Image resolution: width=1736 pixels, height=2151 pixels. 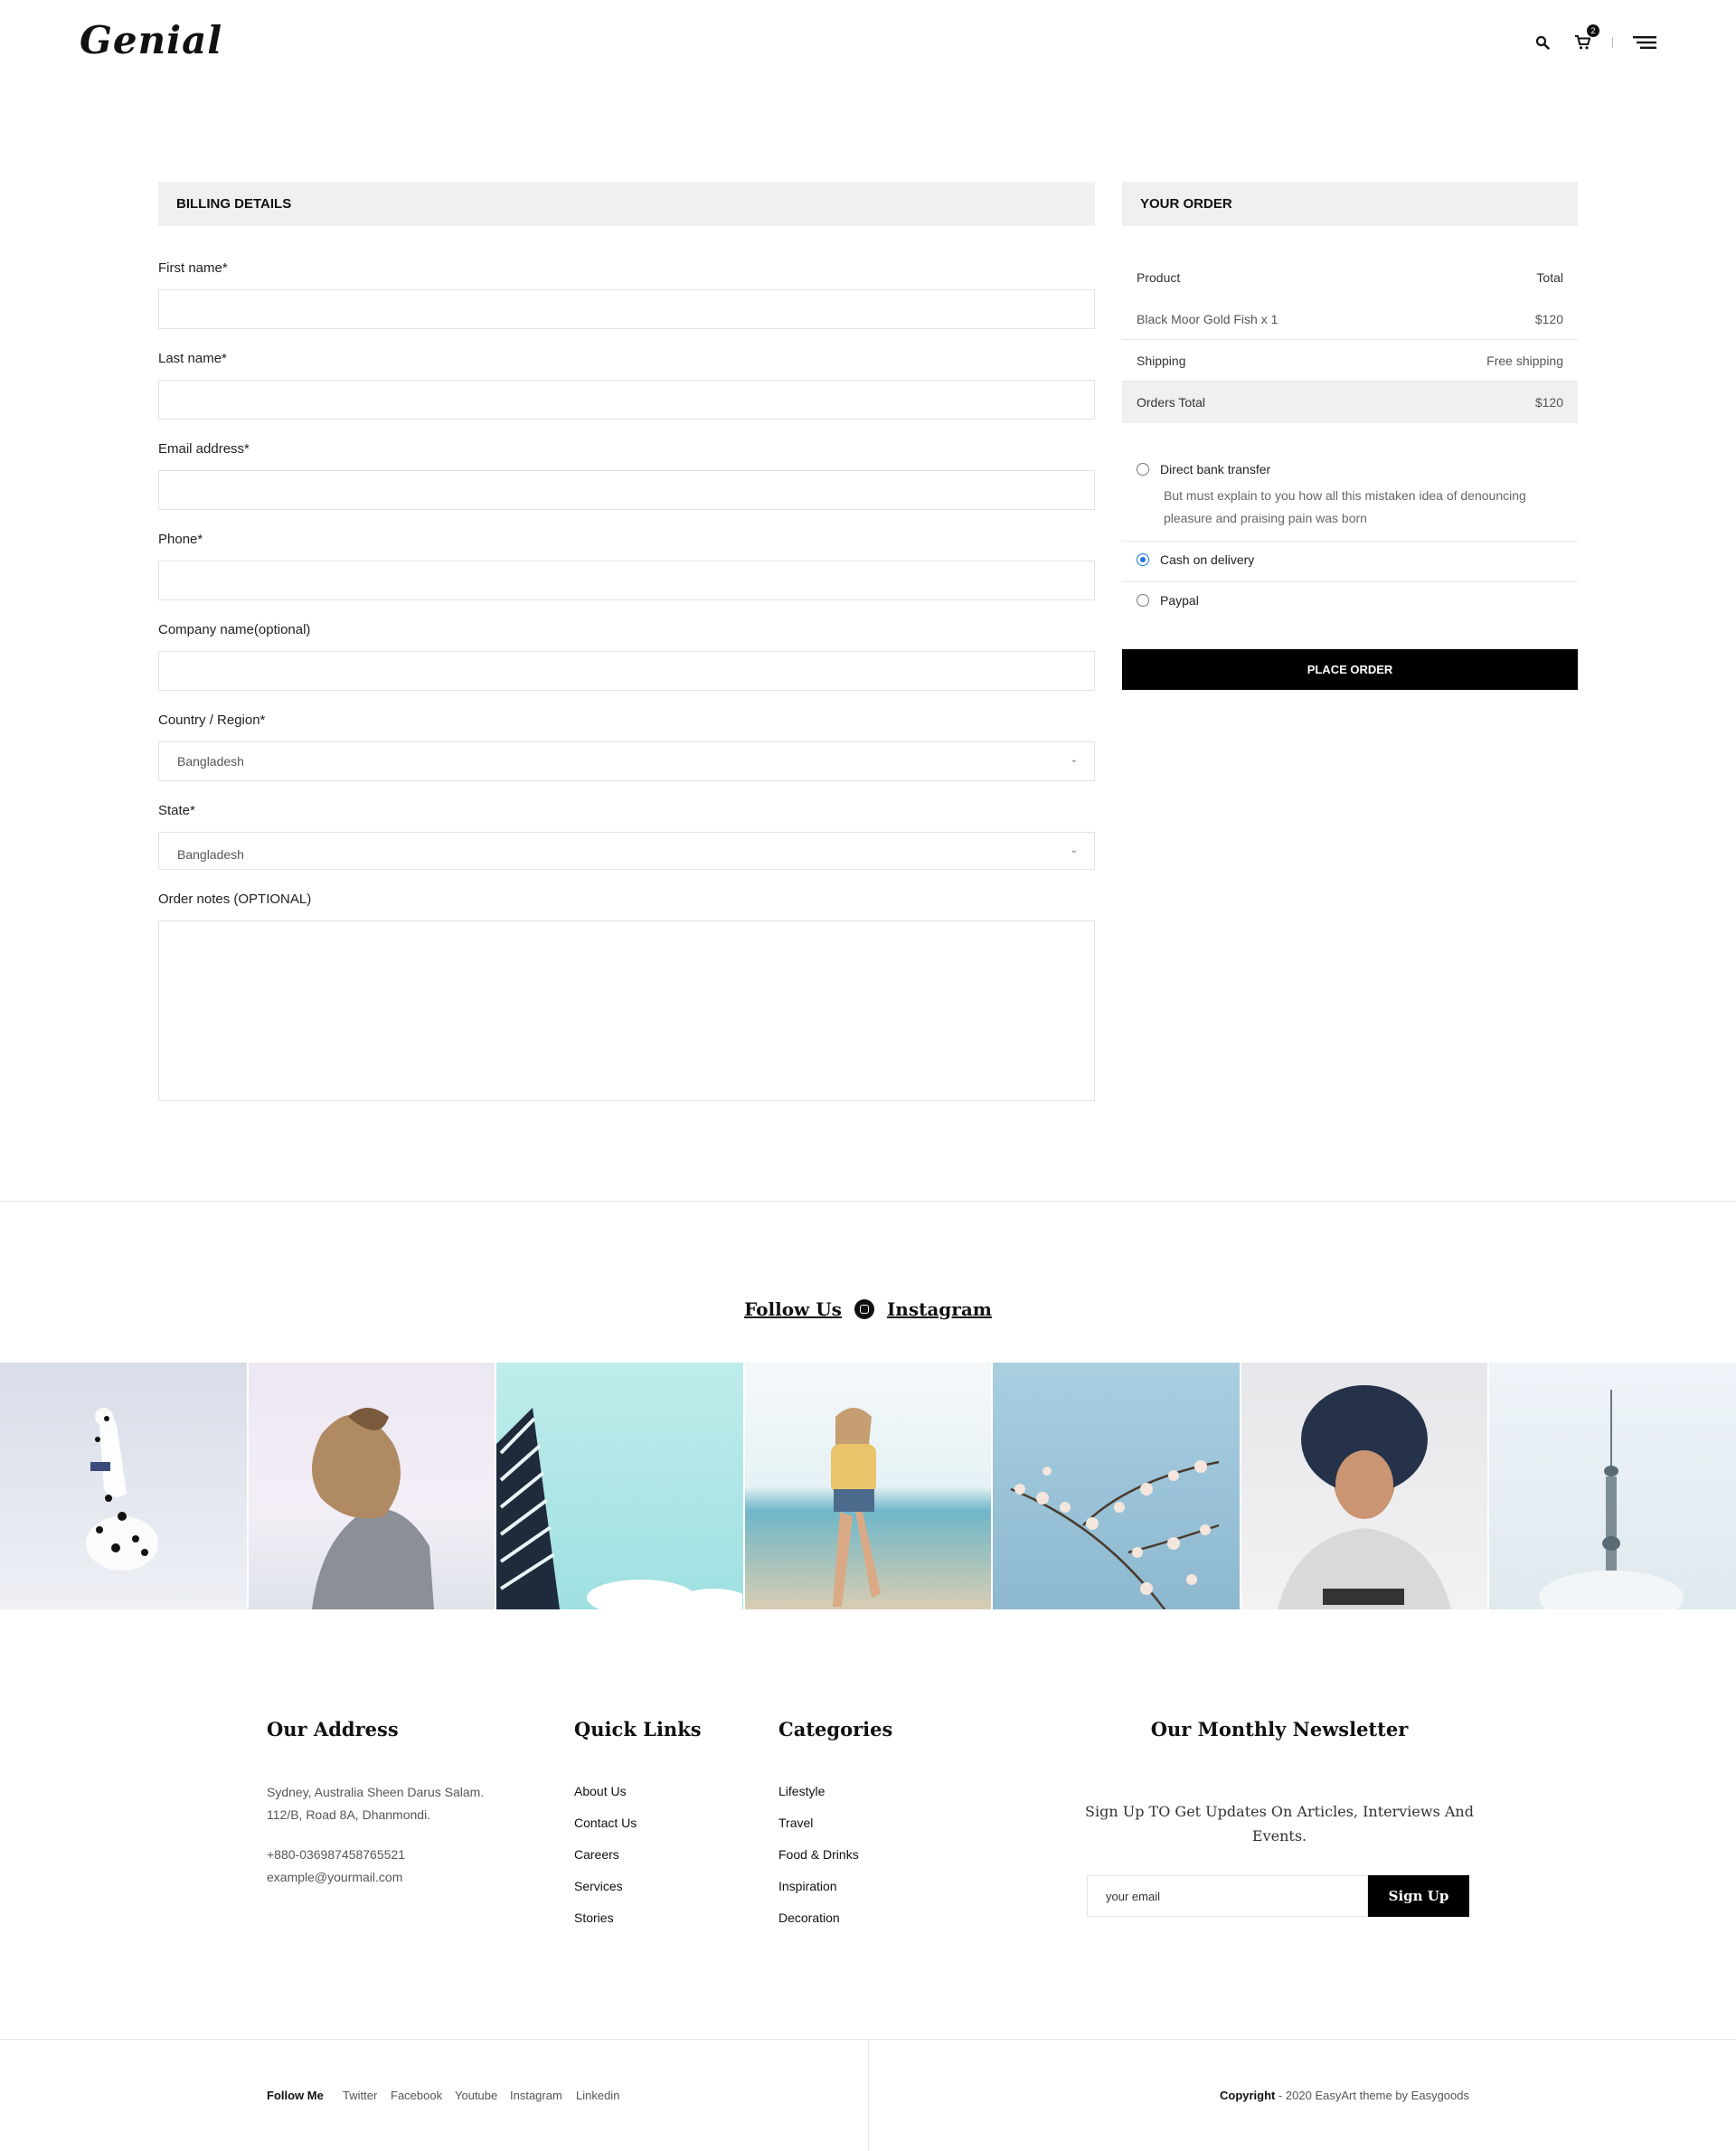 What do you see at coordinates (808, 1886) in the screenshot?
I see `category-inspiration: Inspiration` at bounding box center [808, 1886].